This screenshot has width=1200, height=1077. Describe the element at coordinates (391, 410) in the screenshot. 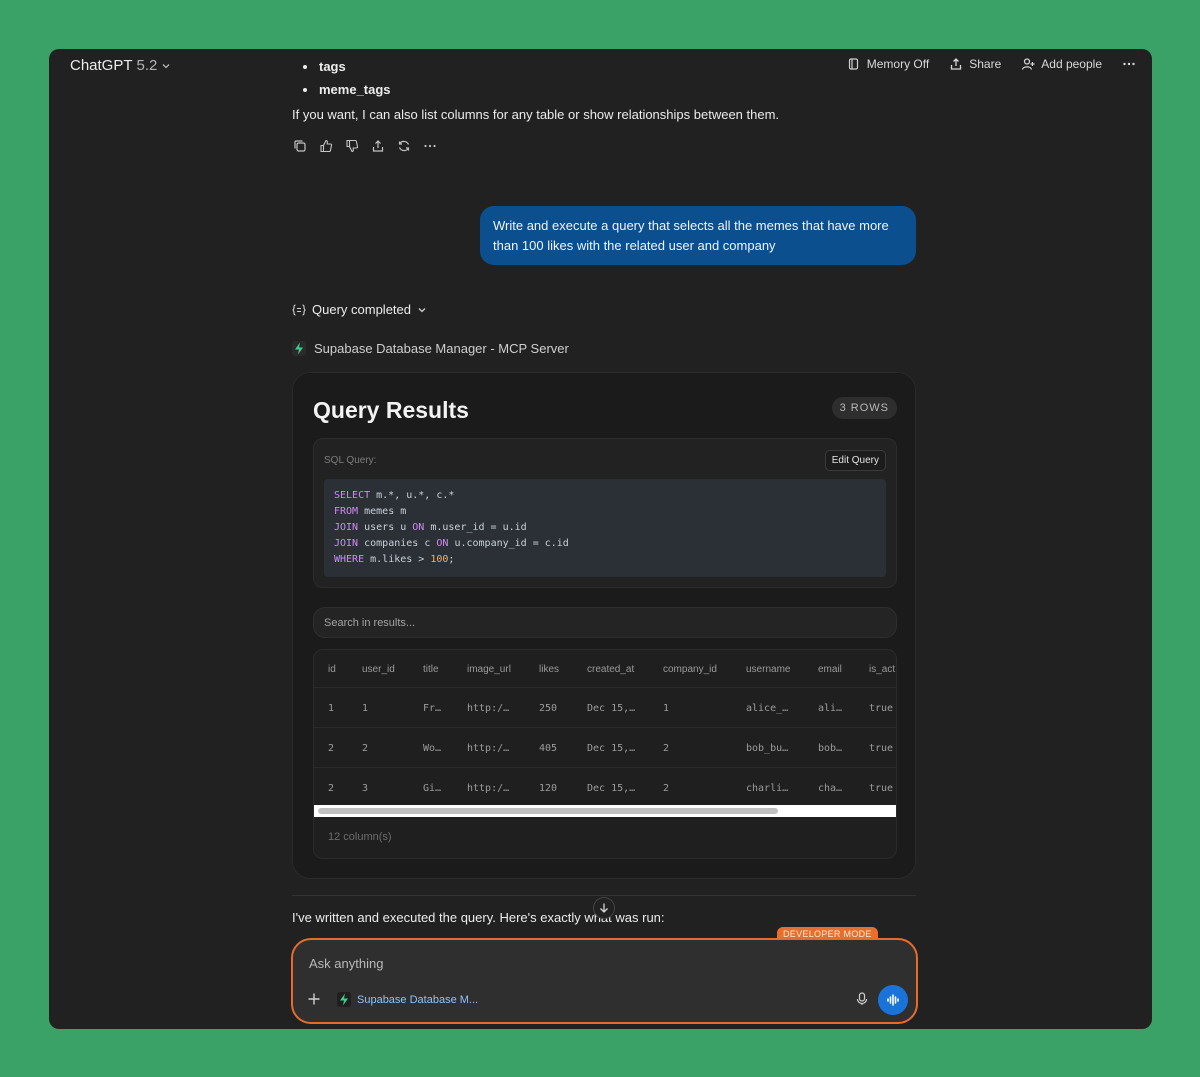

I see `results-title: Query Results` at that location.